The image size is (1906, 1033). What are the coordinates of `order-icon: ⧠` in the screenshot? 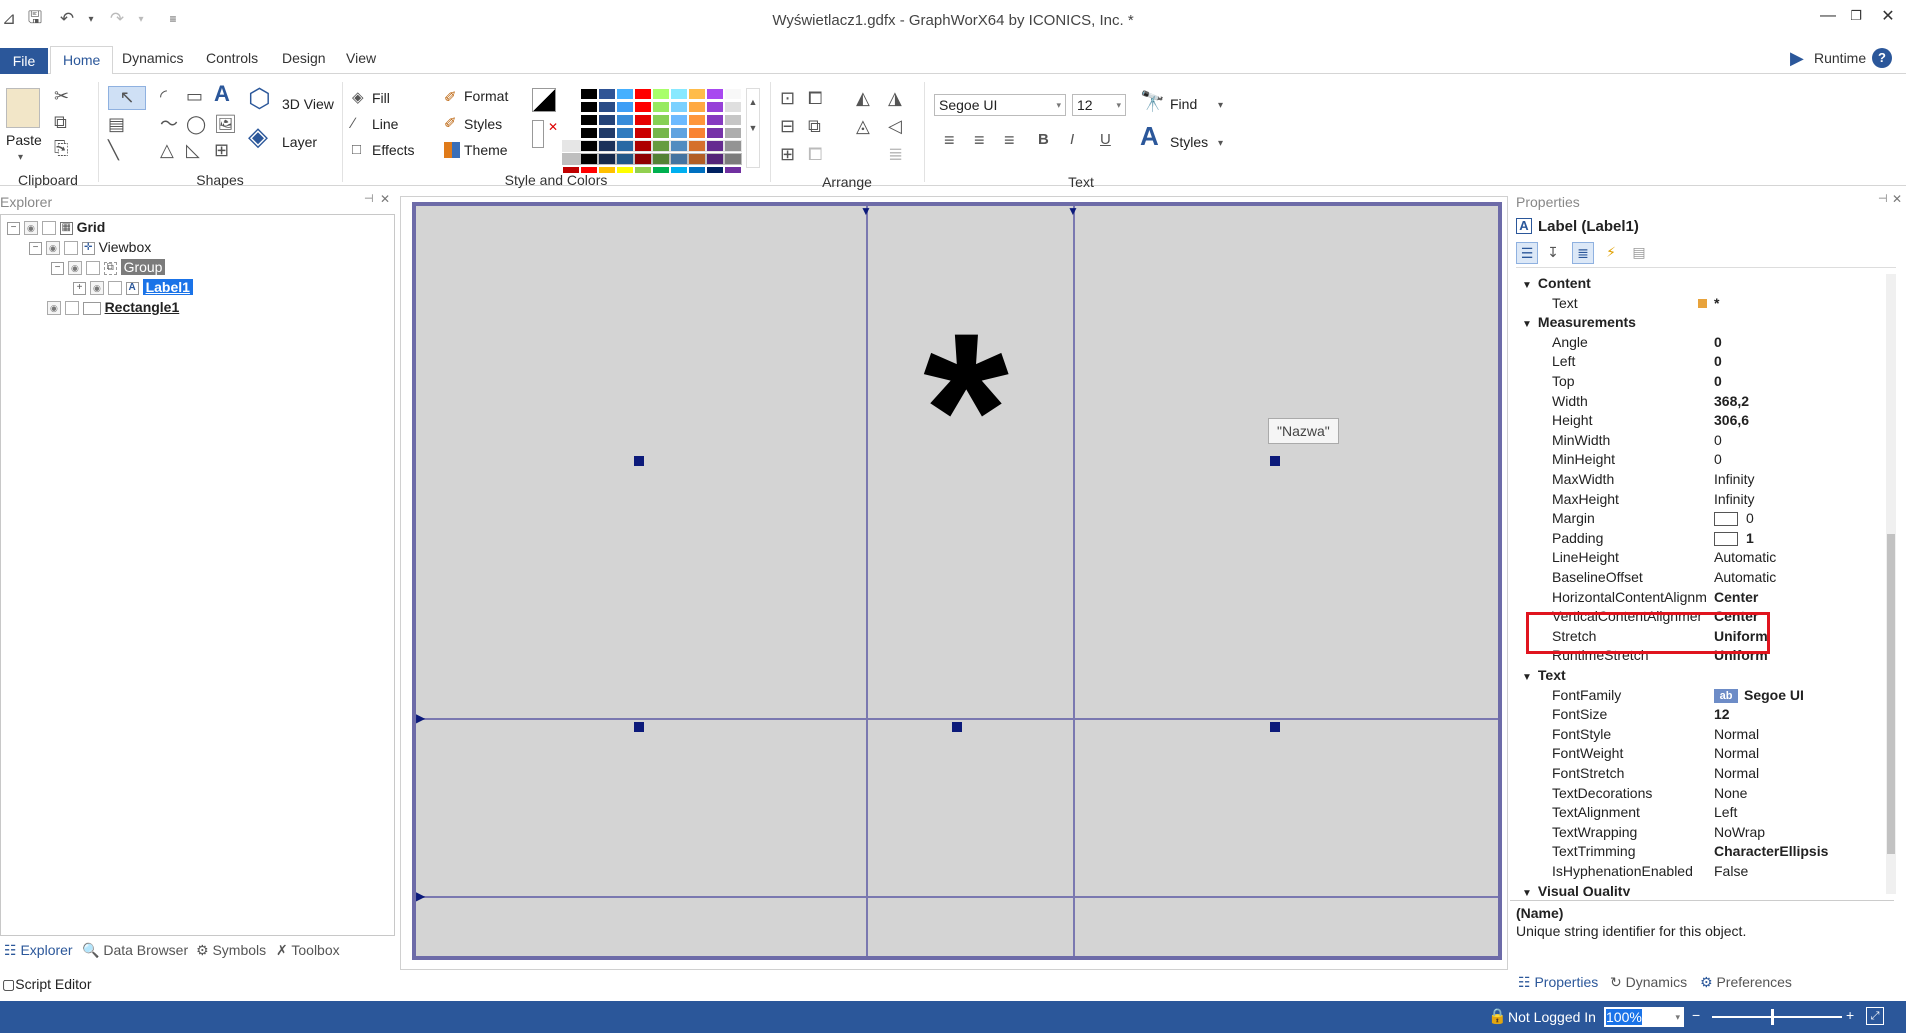 It's located at (815, 98).